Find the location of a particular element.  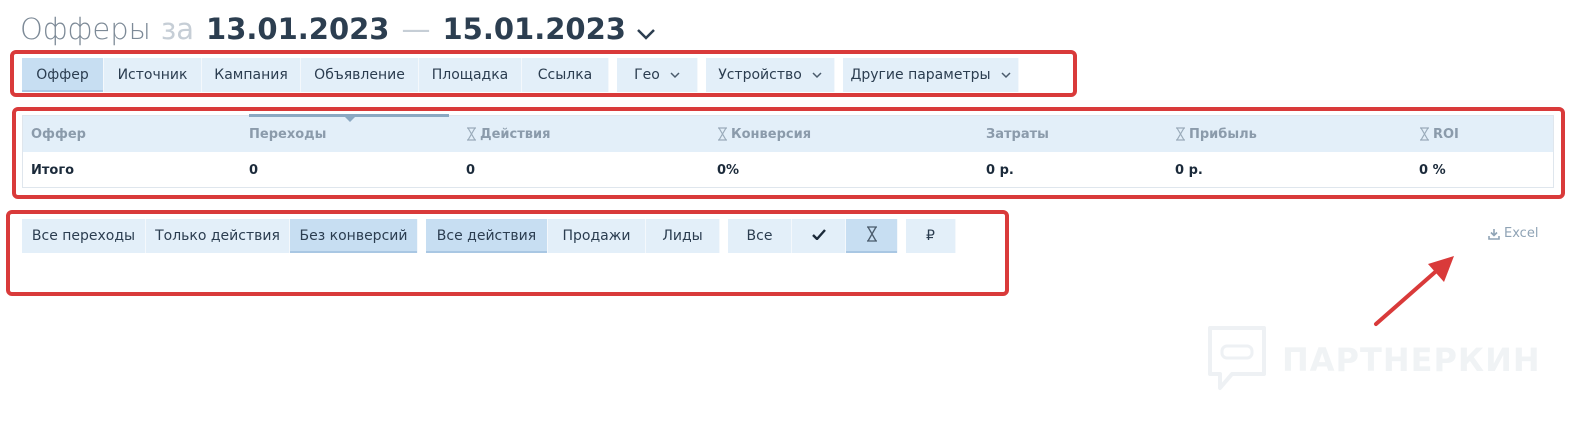

dropdown-label: Устройство is located at coordinates (760, 75).